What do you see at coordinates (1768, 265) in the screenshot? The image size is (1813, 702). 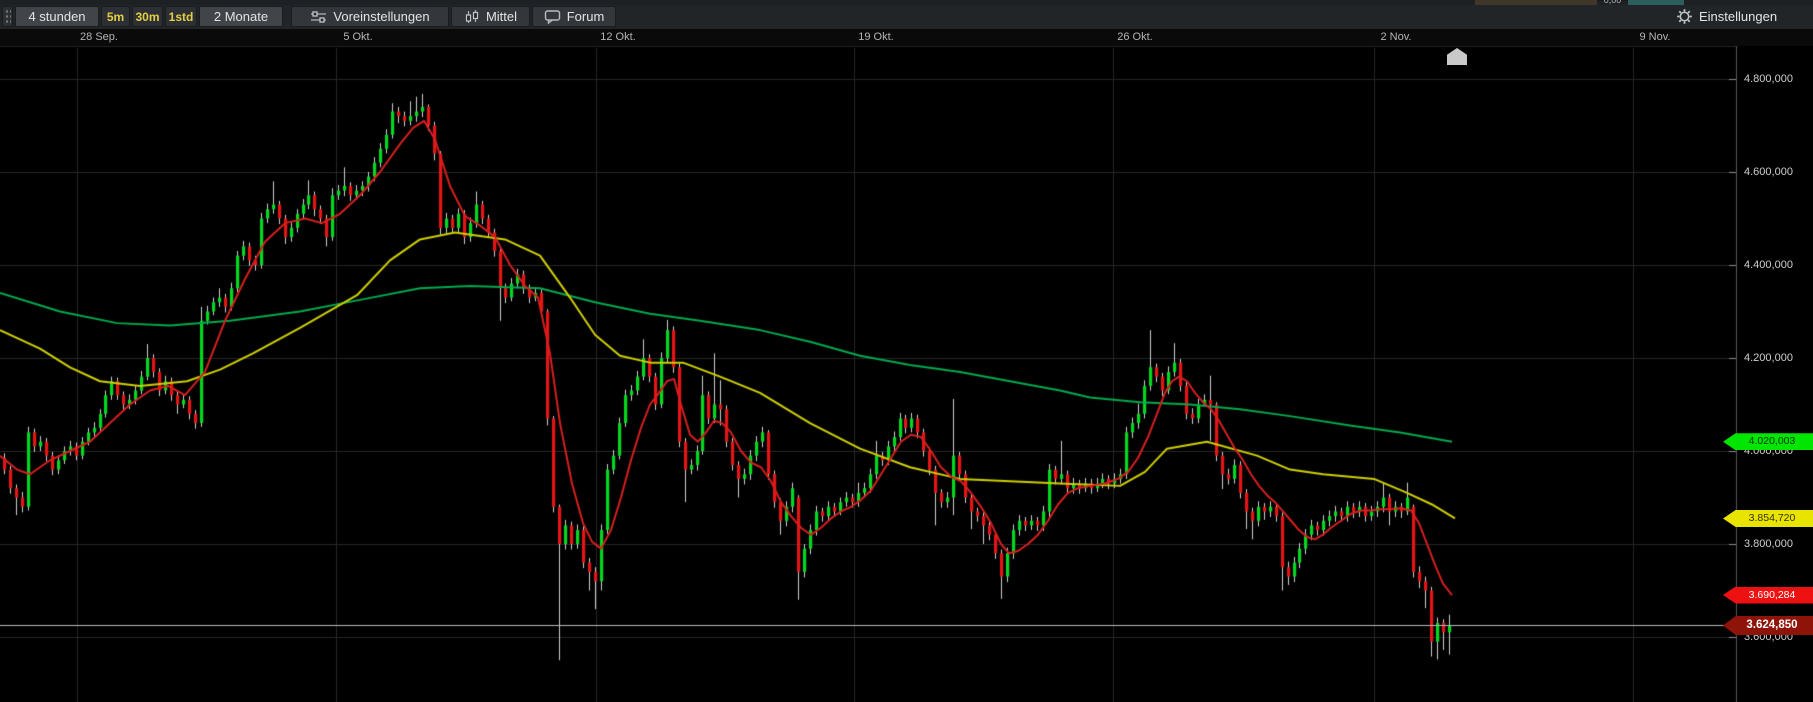 I see `y-axis-label: 4.400,000` at bounding box center [1768, 265].